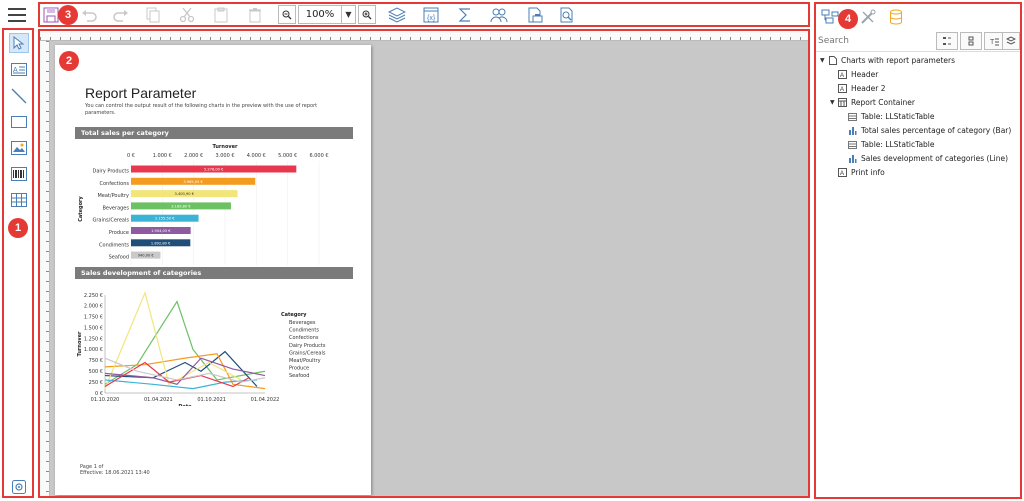  Describe the element at coordinates (93, 307) in the screenshot. I see `line-chart-y-tick: 2.000 €` at that location.